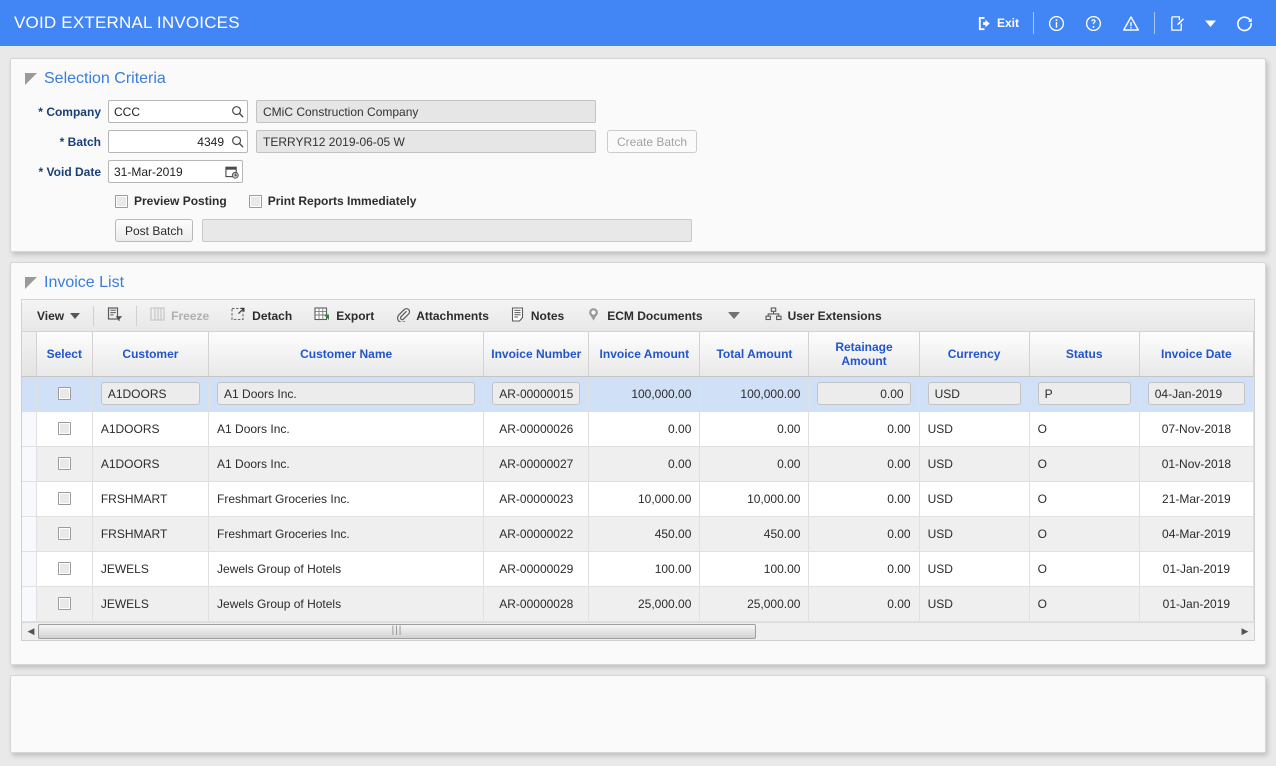 The image size is (1276, 766). What do you see at coordinates (536, 499) in the screenshot?
I see `cell-invoice-number: AR-00000023` at bounding box center [536, 499].